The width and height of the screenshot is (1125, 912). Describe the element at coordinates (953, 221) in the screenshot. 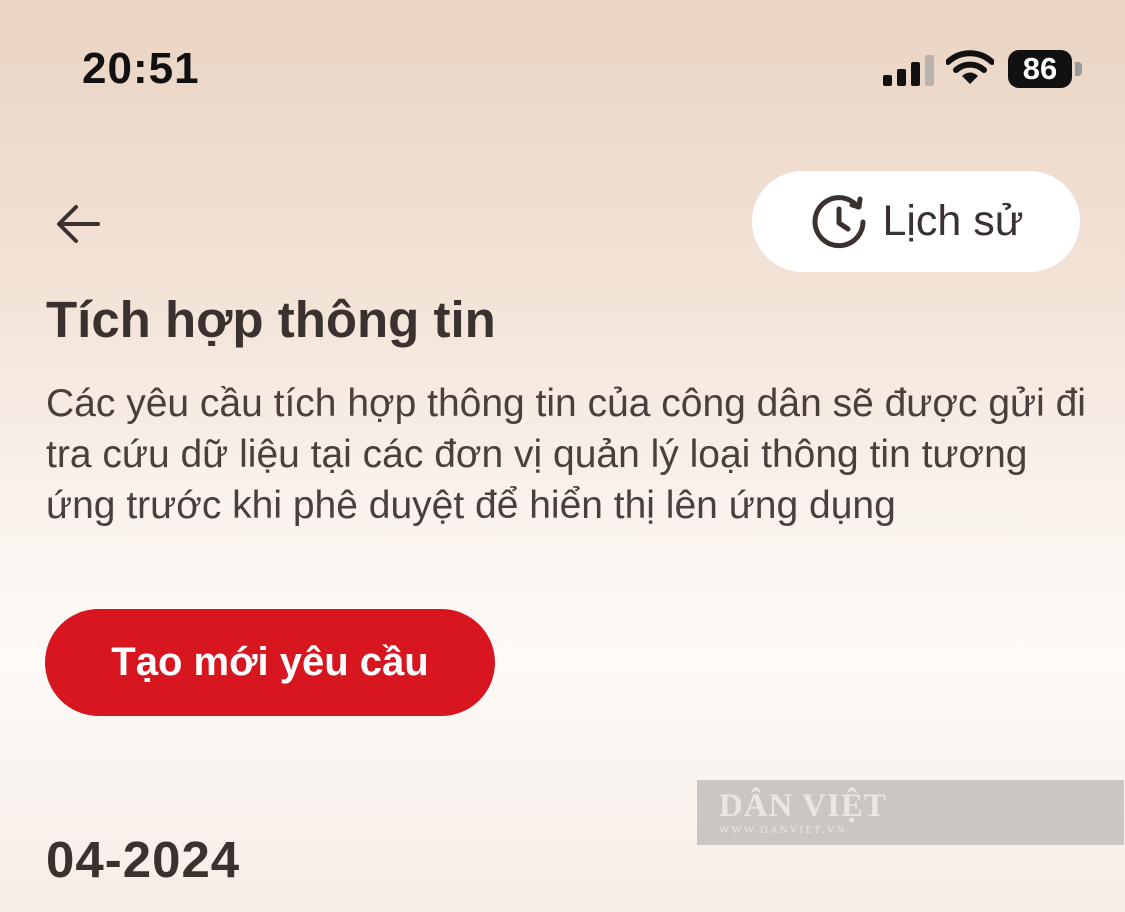

I see `history-label: Lịch sử` at that location.